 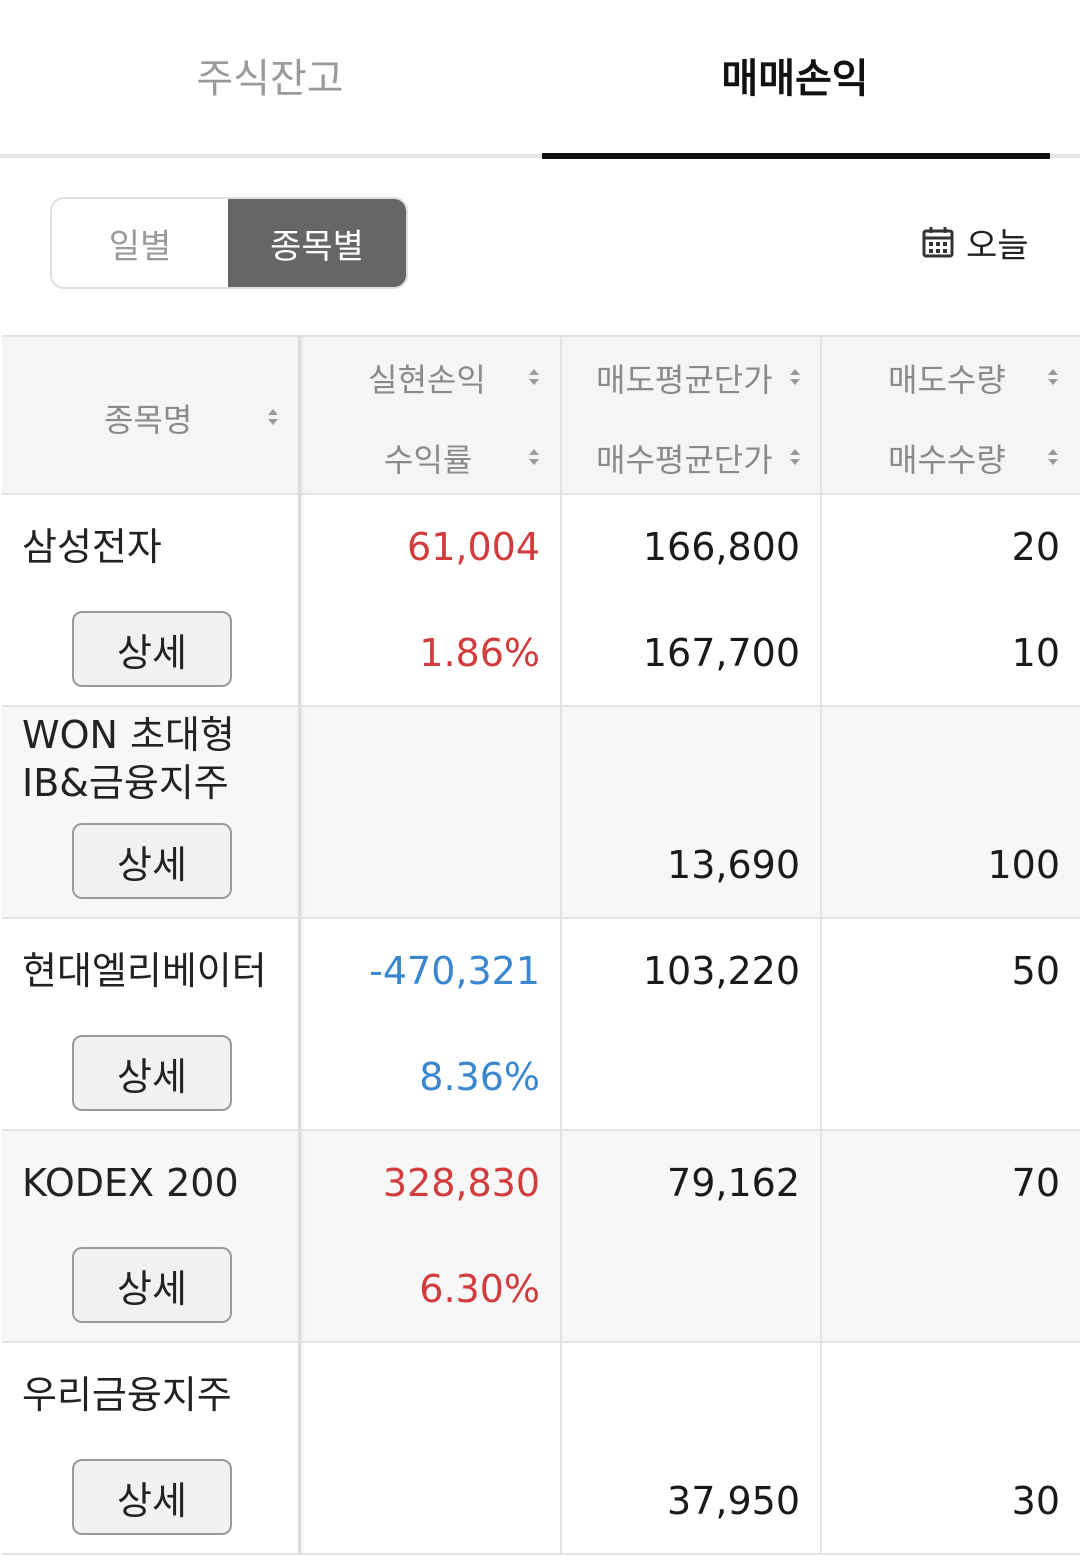 I want to click on stock-name-line1: WON 초대형, so click(x=128, y=735).